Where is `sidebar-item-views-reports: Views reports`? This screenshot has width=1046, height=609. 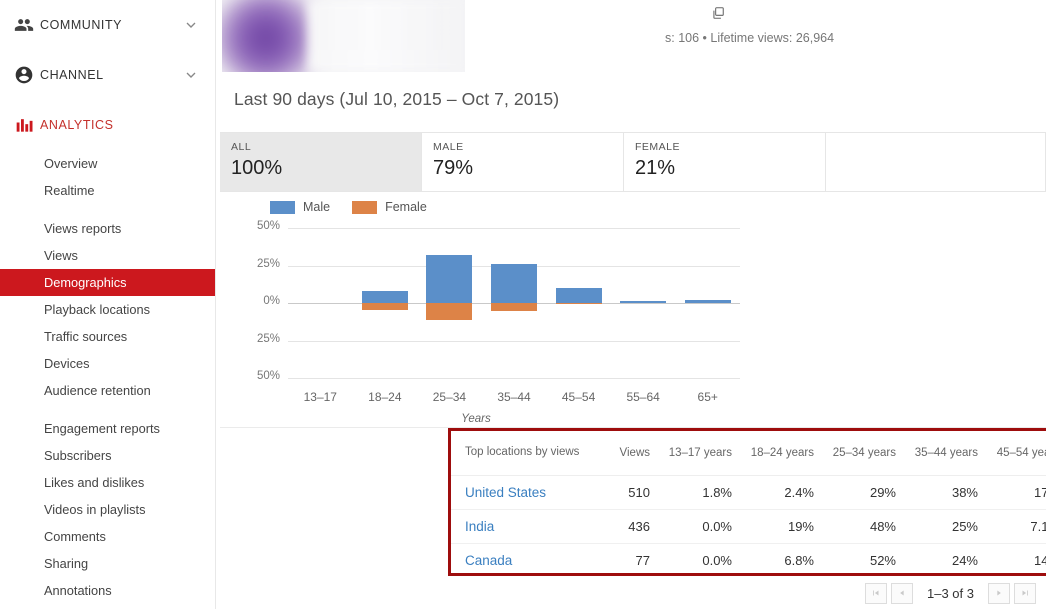 sidebar-item-views-reports: Views reports is located at coordinates (107, 228).